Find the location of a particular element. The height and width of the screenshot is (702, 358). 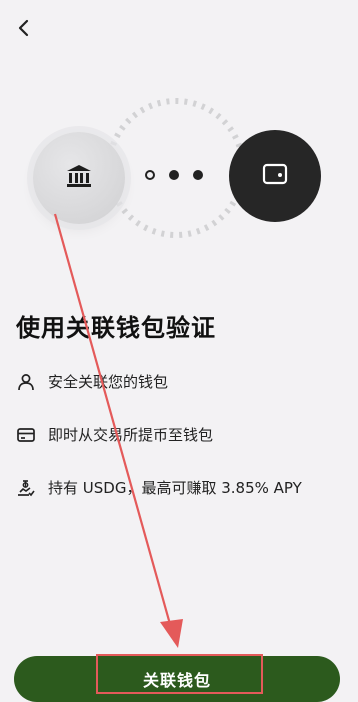

progress-dots is located at coordinates (174, 175).